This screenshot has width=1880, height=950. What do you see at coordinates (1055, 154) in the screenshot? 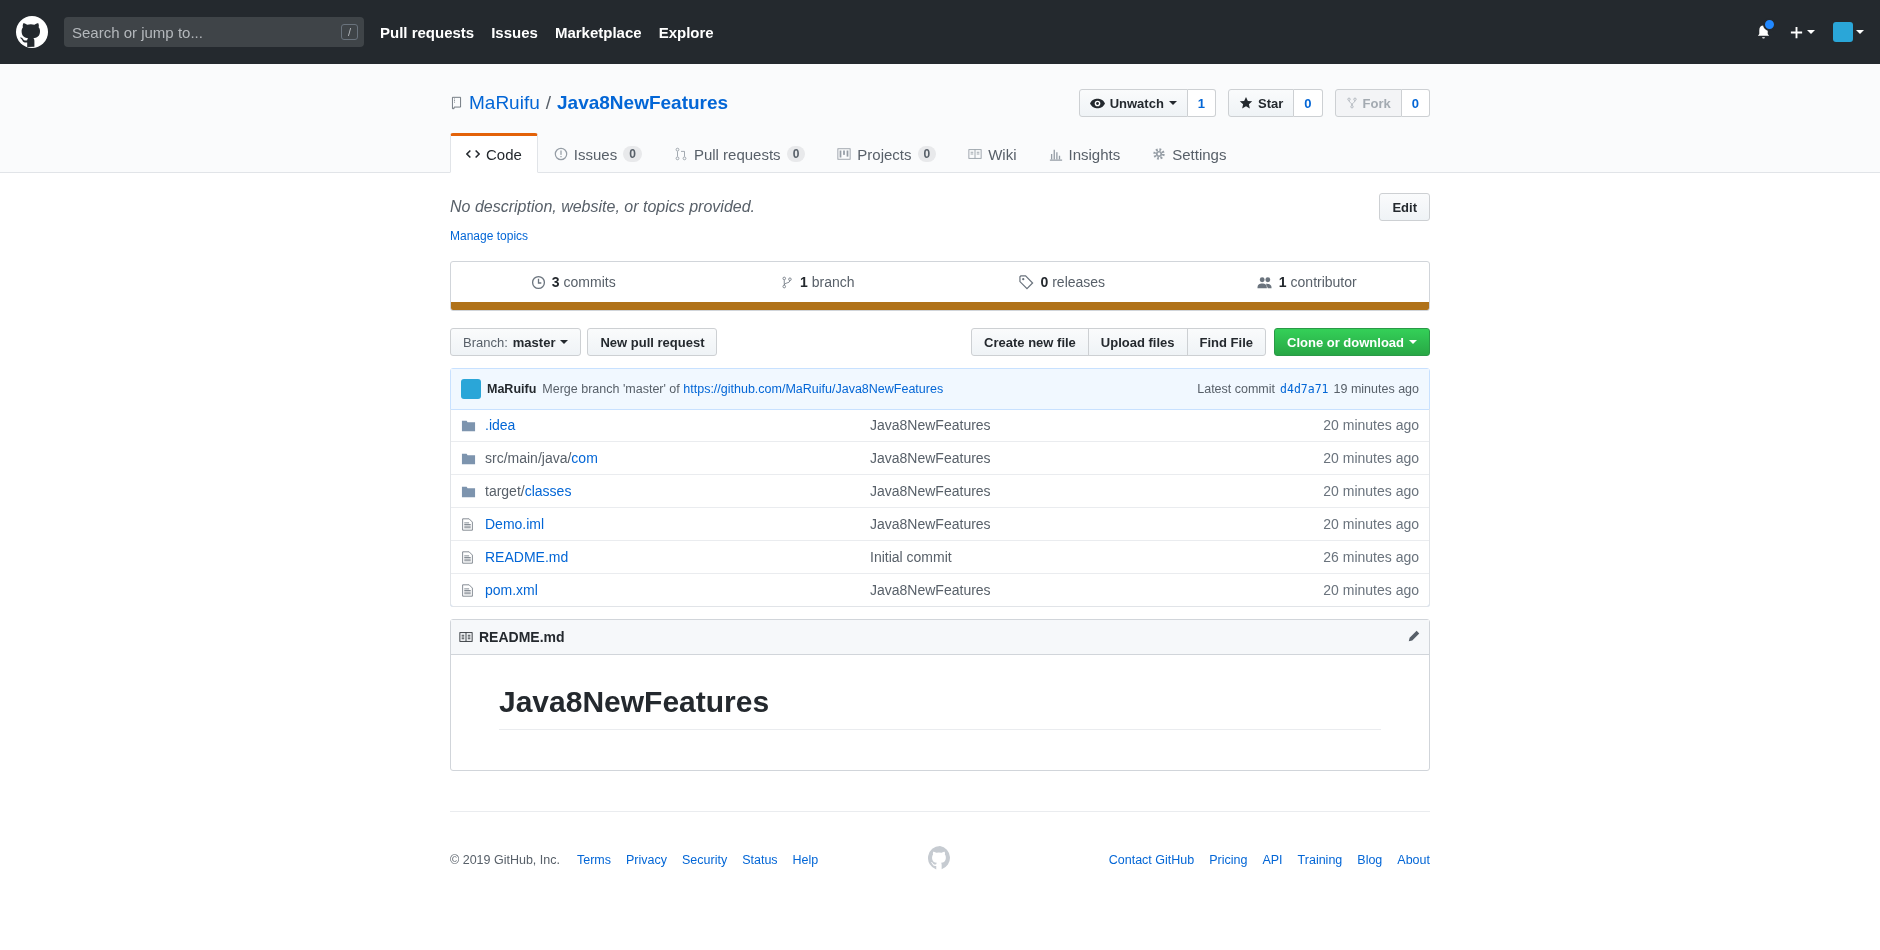
I see `bar-chart-icon` at bounding box center [1055, 154].